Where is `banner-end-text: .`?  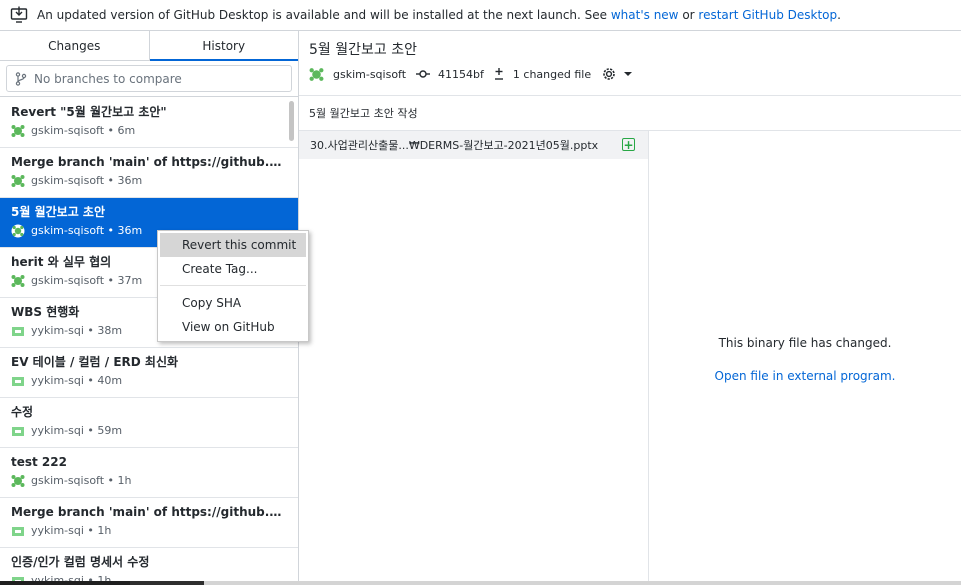
banner-end-text: . is located at coordinates (839, 15).